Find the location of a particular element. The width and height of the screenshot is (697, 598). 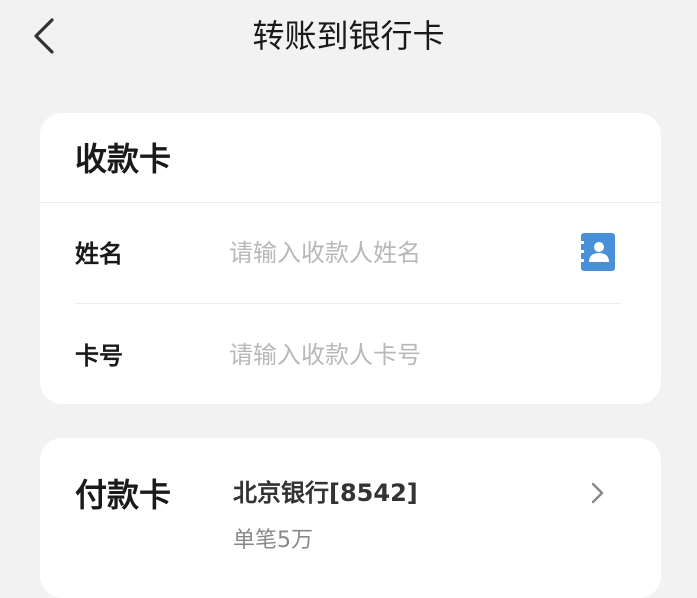

payer-card-arrow is located at coordinates (598, 493).